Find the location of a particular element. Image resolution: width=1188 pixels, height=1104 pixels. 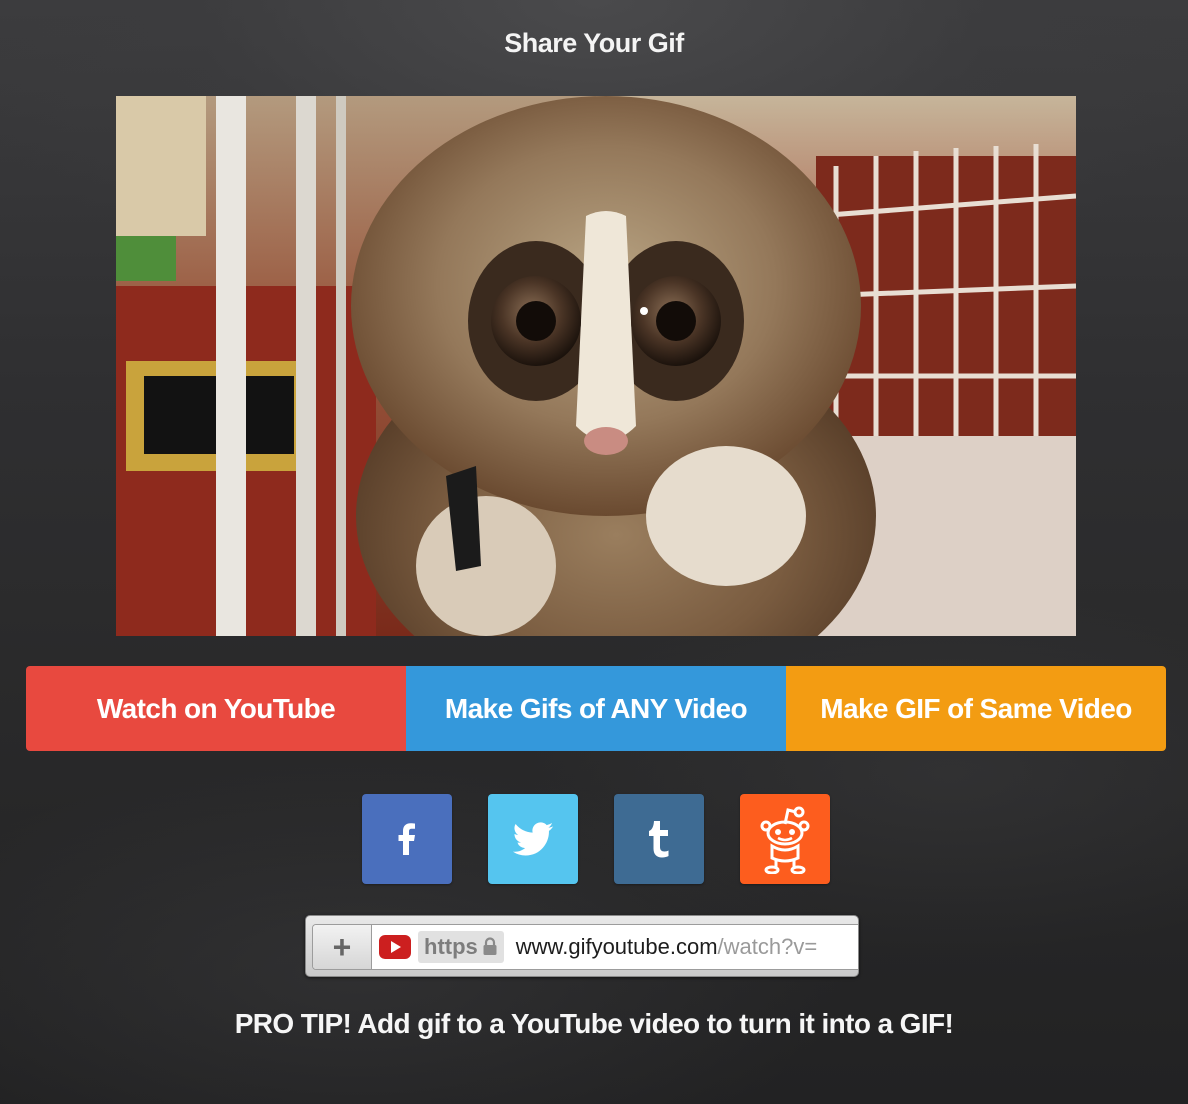

tumblr-icon is located at coordinates (659, 839).